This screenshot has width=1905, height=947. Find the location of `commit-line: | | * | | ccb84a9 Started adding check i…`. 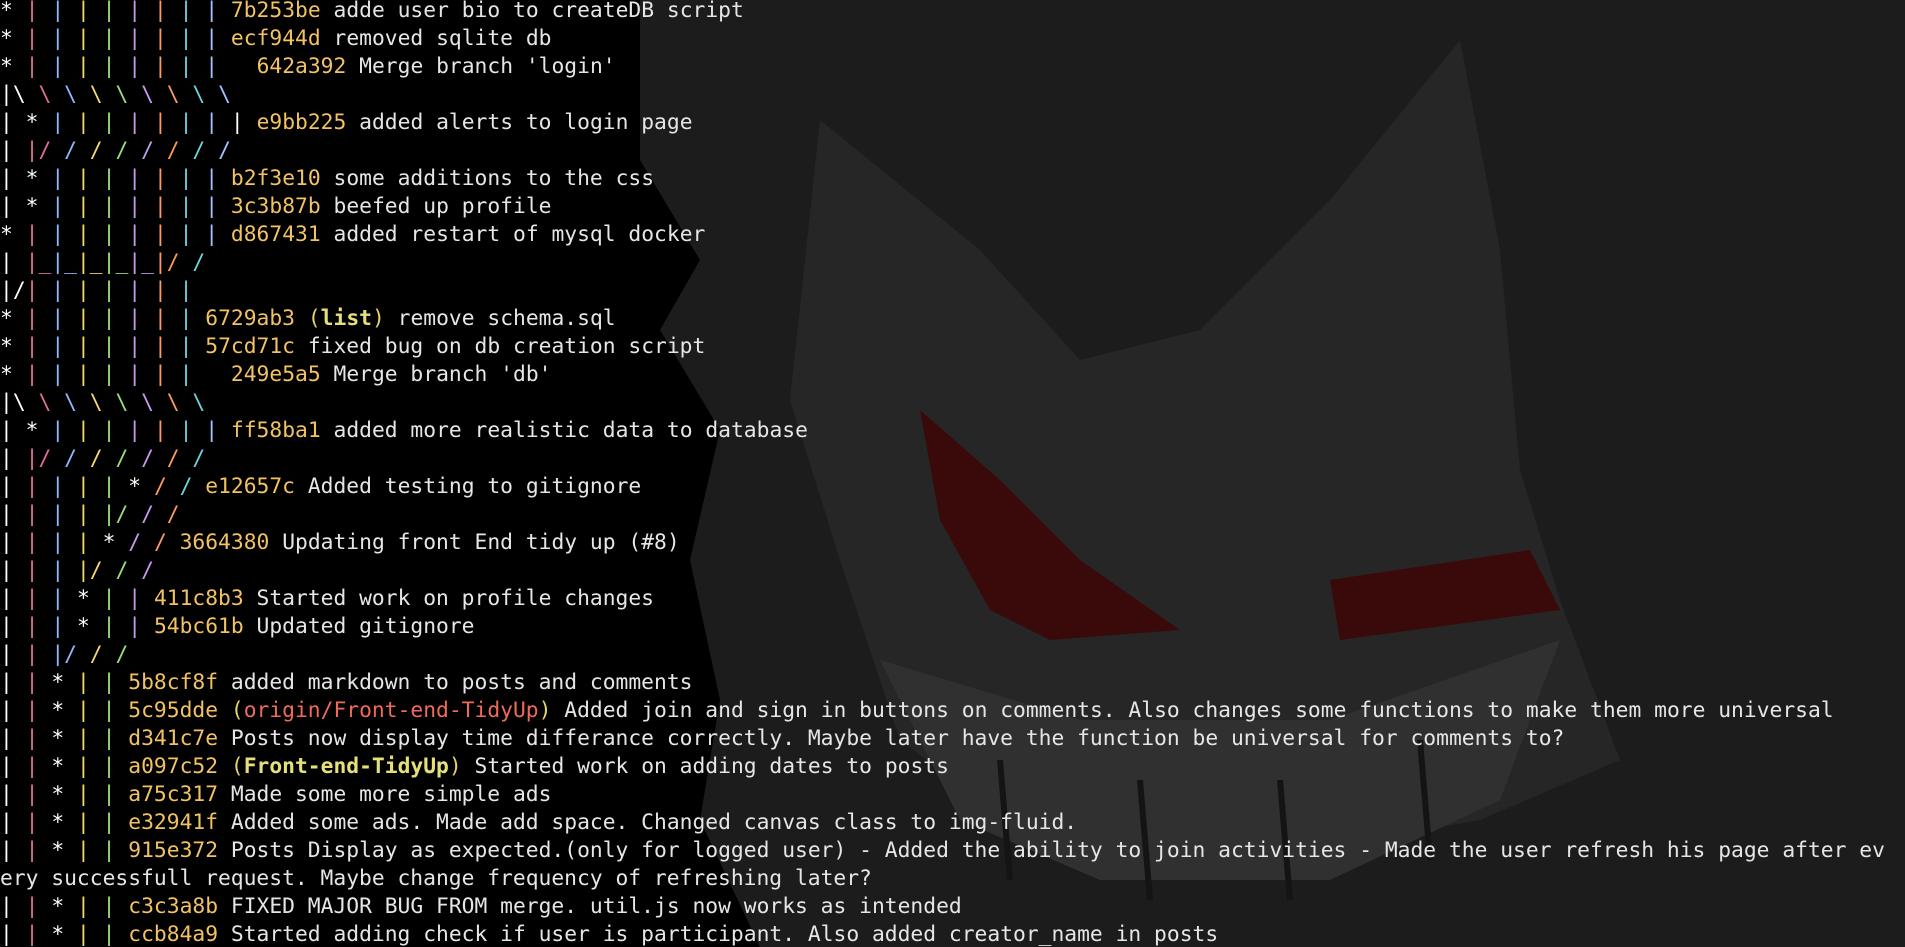

commit-line: | | * | | ccb84a9 Started adding check i… is located at coordinates (952, 934).